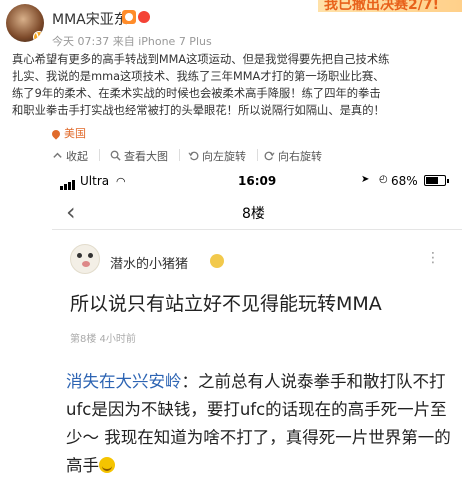  What do you see at coordinates (226, 304) in the screenshot?
I see `floor-content: 所以说只有站立好不见得能玩转MMA` at bounding box center [226, 304].